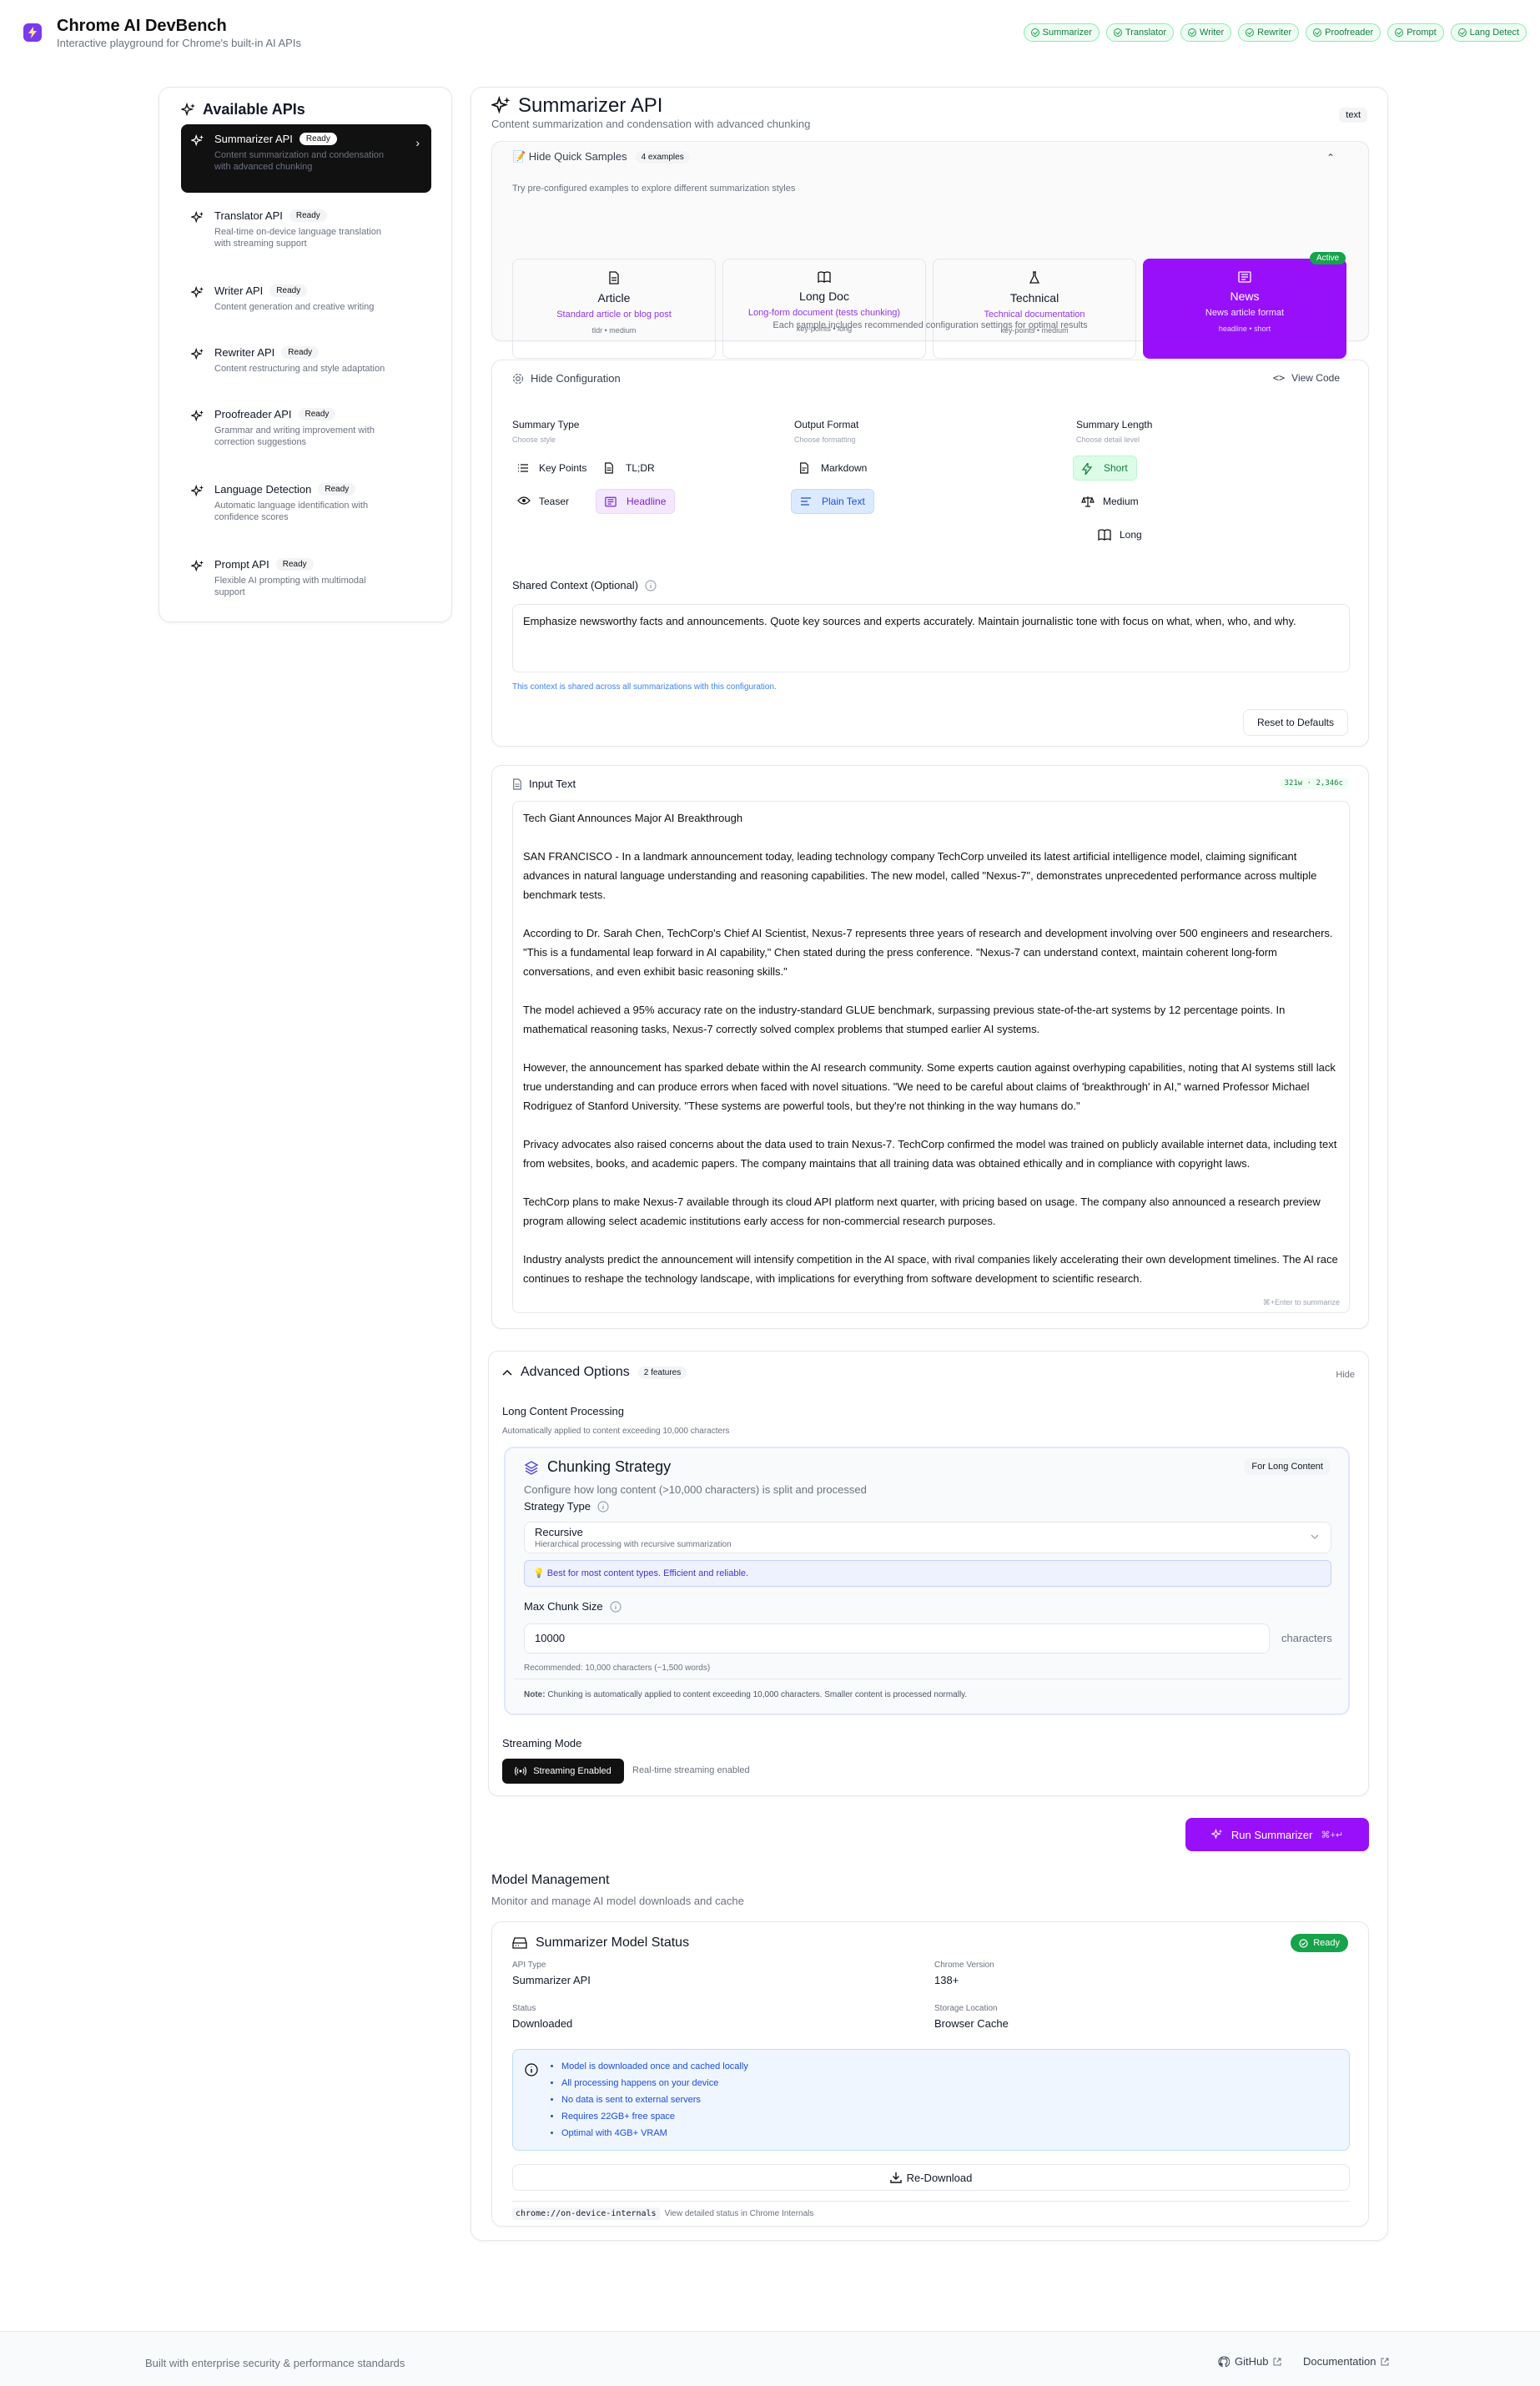 This screenshot has width=1540, height=2386. I want to click on advanced-hide-button: Hide, so click(1345, 1375).